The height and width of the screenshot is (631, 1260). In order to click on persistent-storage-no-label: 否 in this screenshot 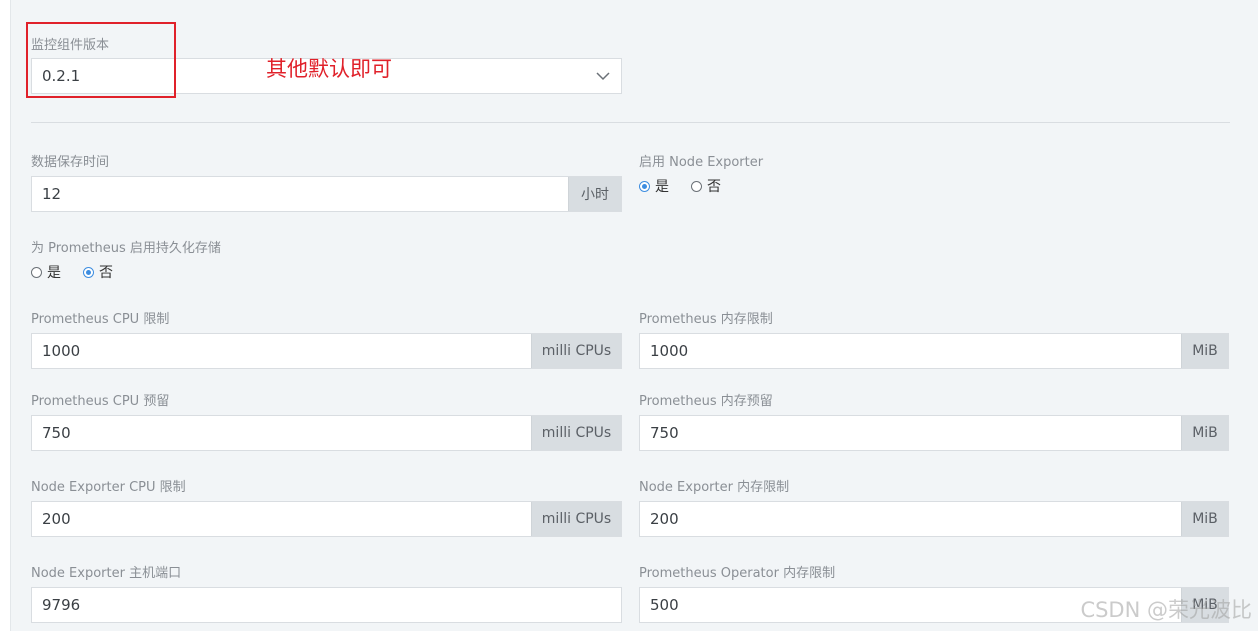, I will do `click(106, 273)`.